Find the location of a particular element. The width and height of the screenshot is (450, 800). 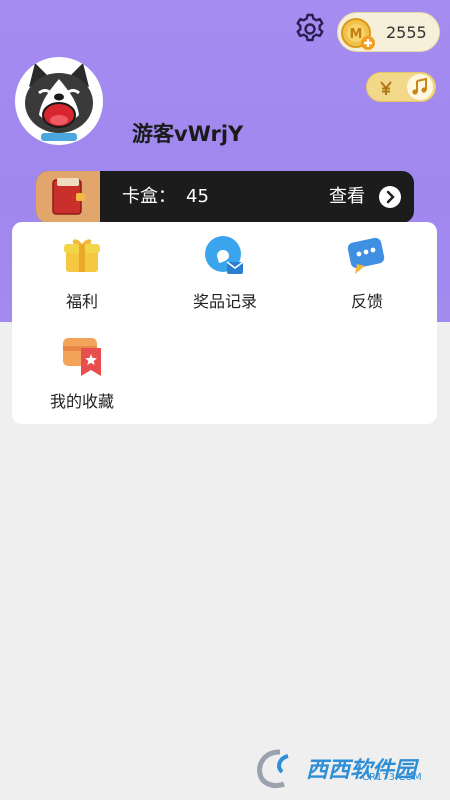

cardbox-count: 45 is located at coordinates (197, 196).